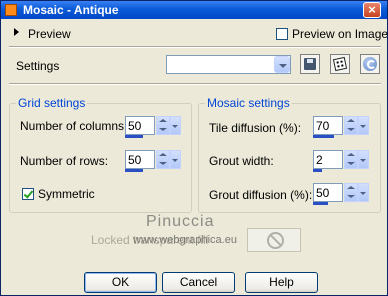 This screenshot has height=296, width=388. I want to click on plugin-icon, so click(11, 10).